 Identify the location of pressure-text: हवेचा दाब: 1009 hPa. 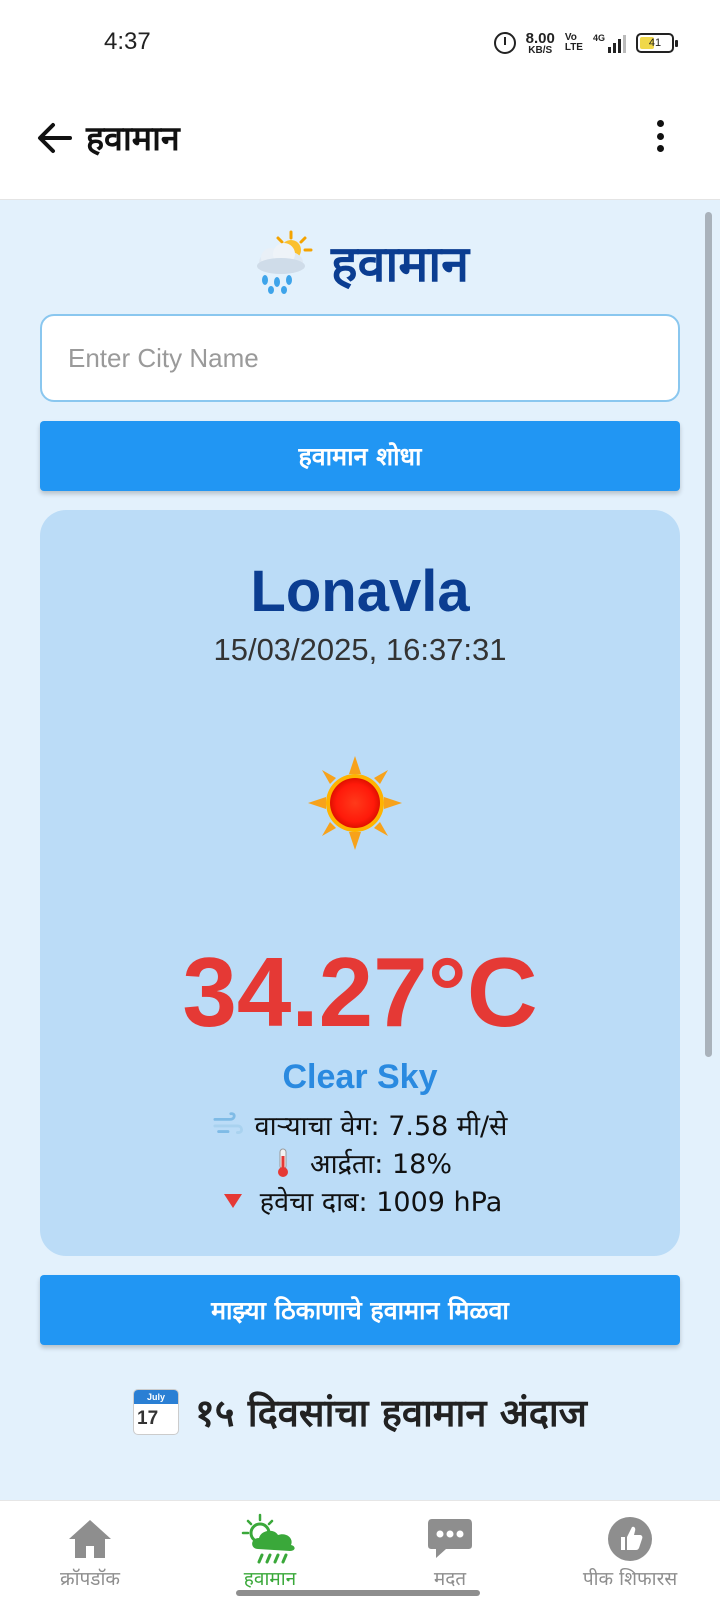
(381, 1202).